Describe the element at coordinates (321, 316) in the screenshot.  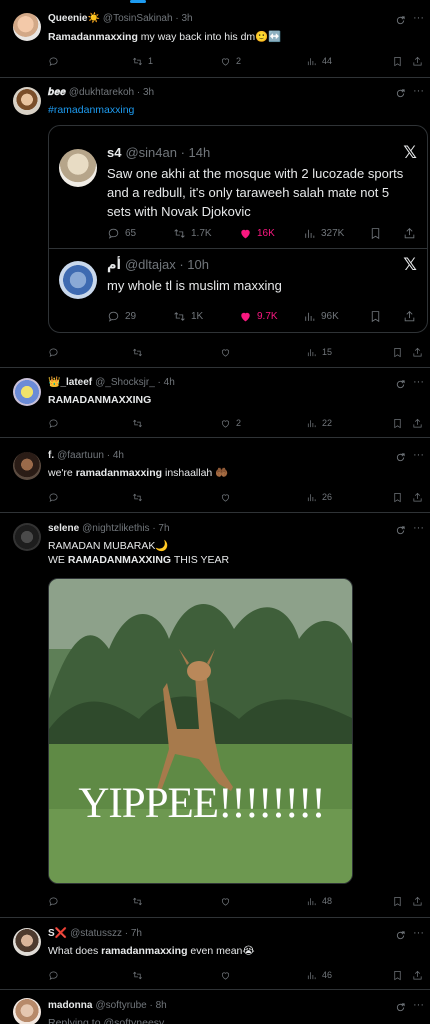
I see `views-button: 96K` at that location.